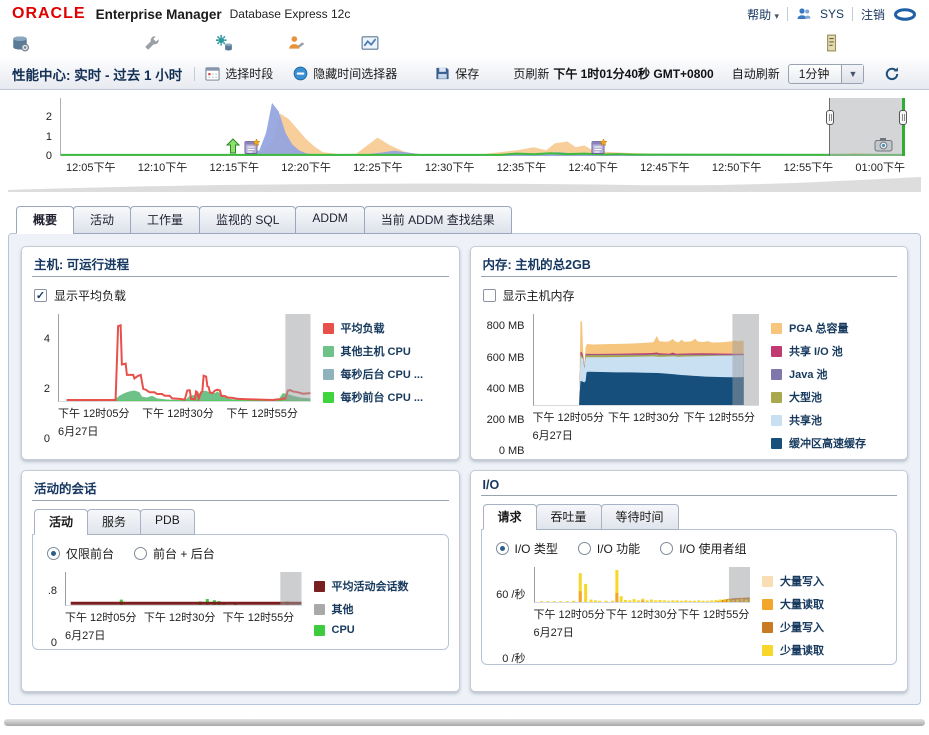 Image resolution: width=929 pixels, height=735 pixels. I want to click on subtab-services: 服务, so click(114, 522).